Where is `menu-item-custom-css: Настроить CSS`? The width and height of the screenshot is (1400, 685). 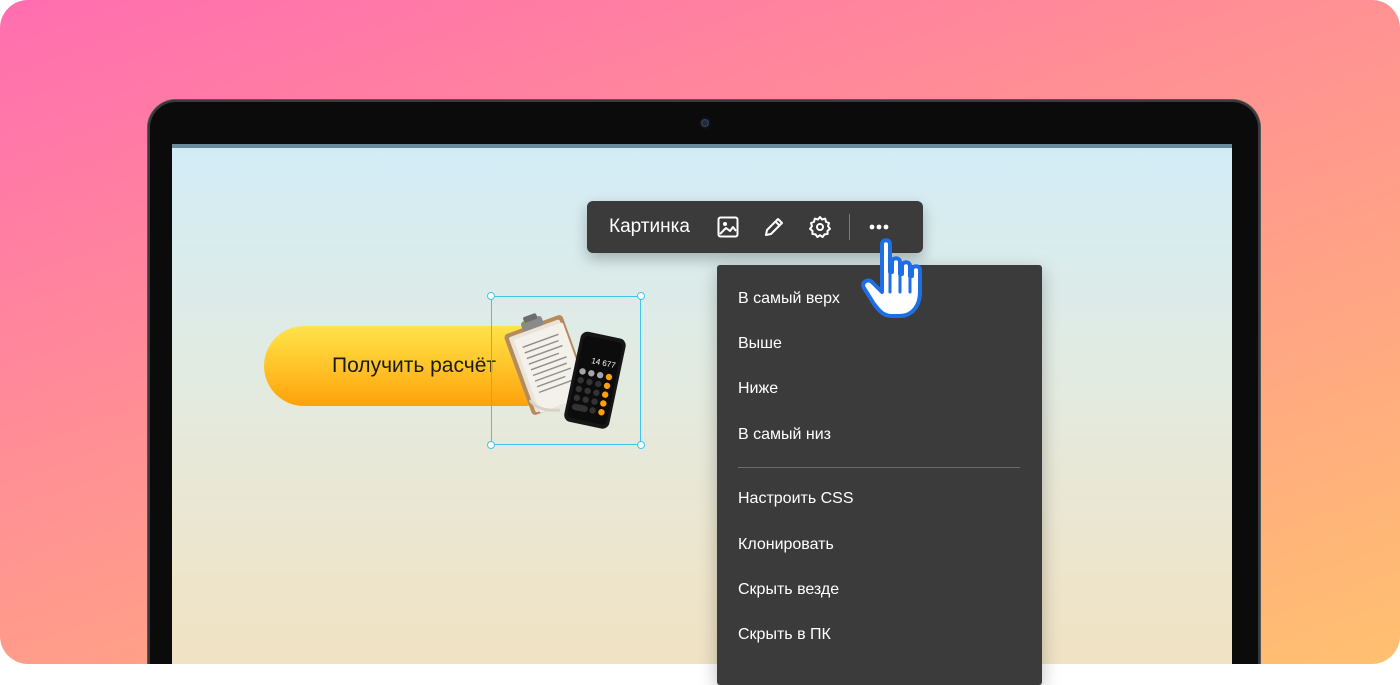
menu-item-custom-css: Настроить CSS is located at coordinates (796, 499).